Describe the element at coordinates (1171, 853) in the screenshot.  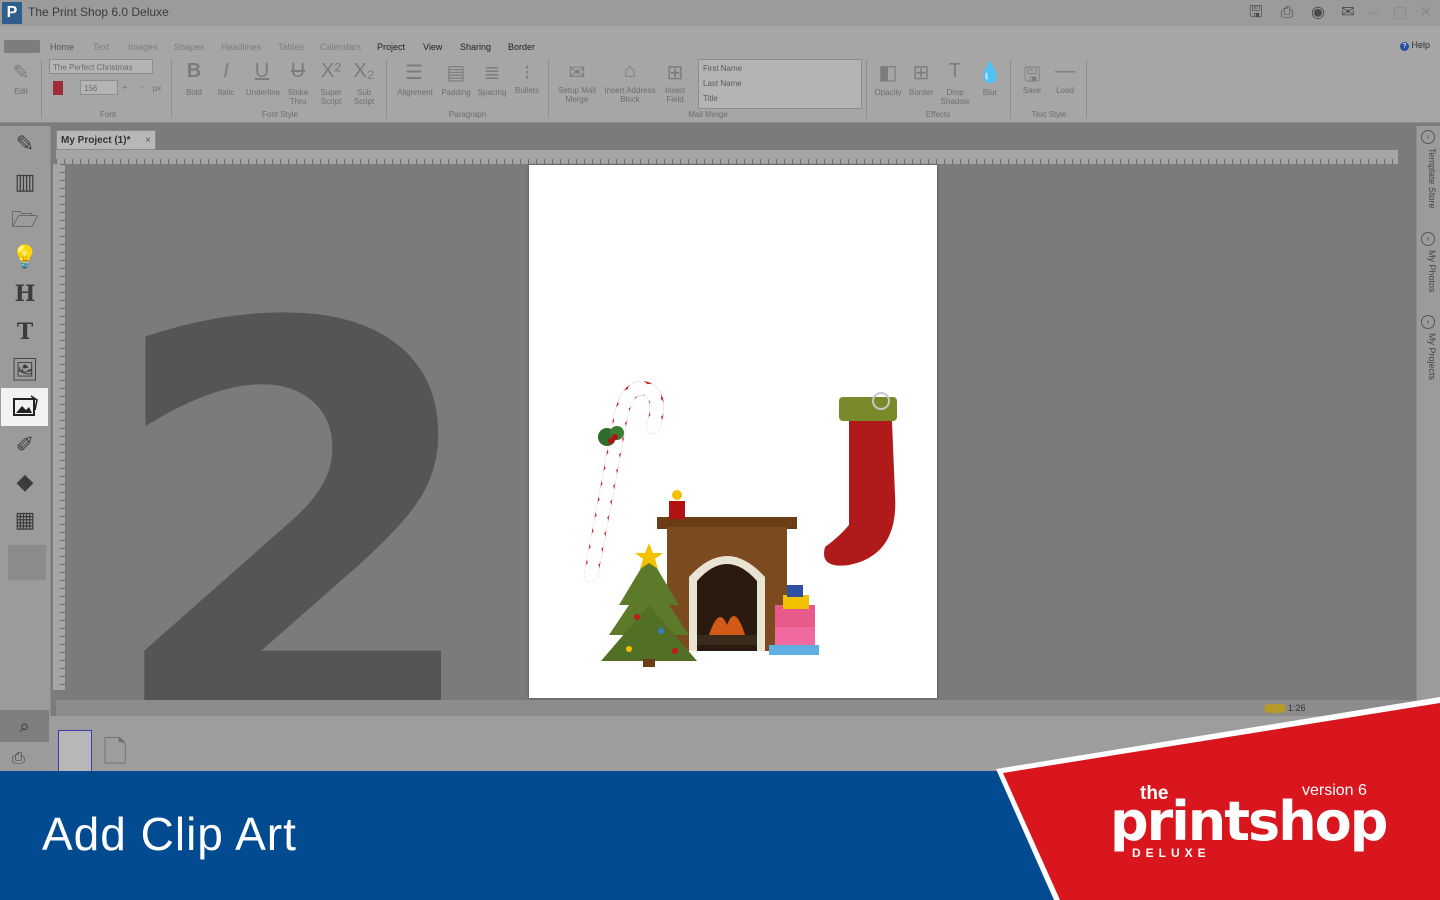
I see `brand-edition: DELUXE` at that location.